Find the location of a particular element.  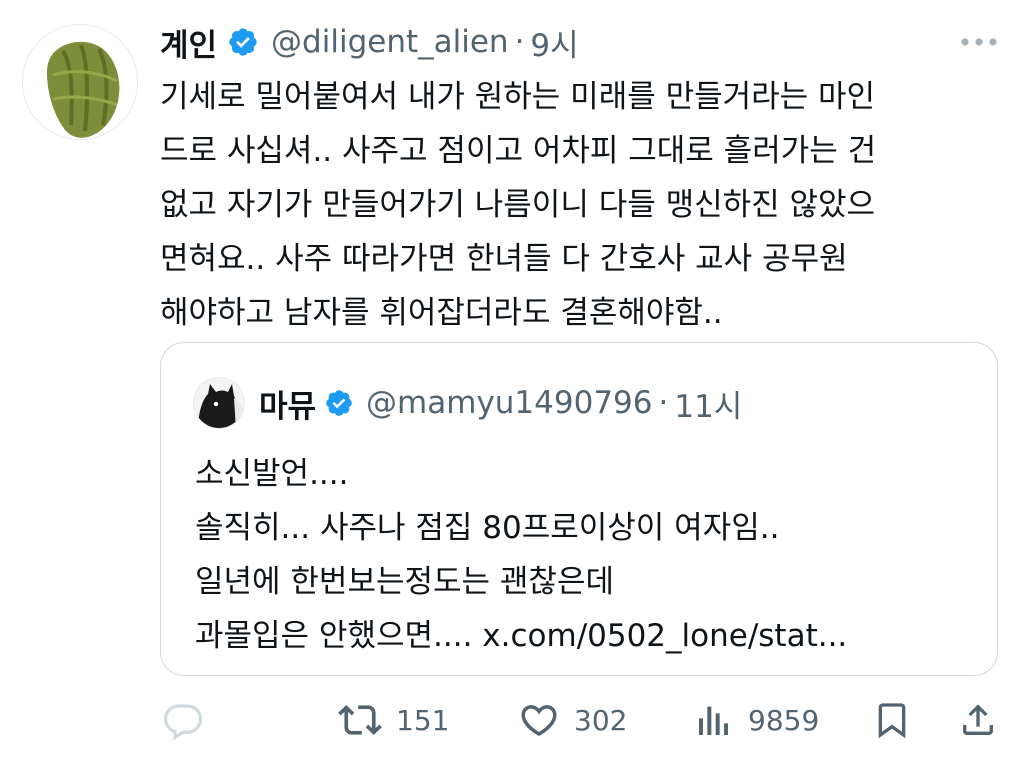

author-avatar is located at coordinates (80, 82).